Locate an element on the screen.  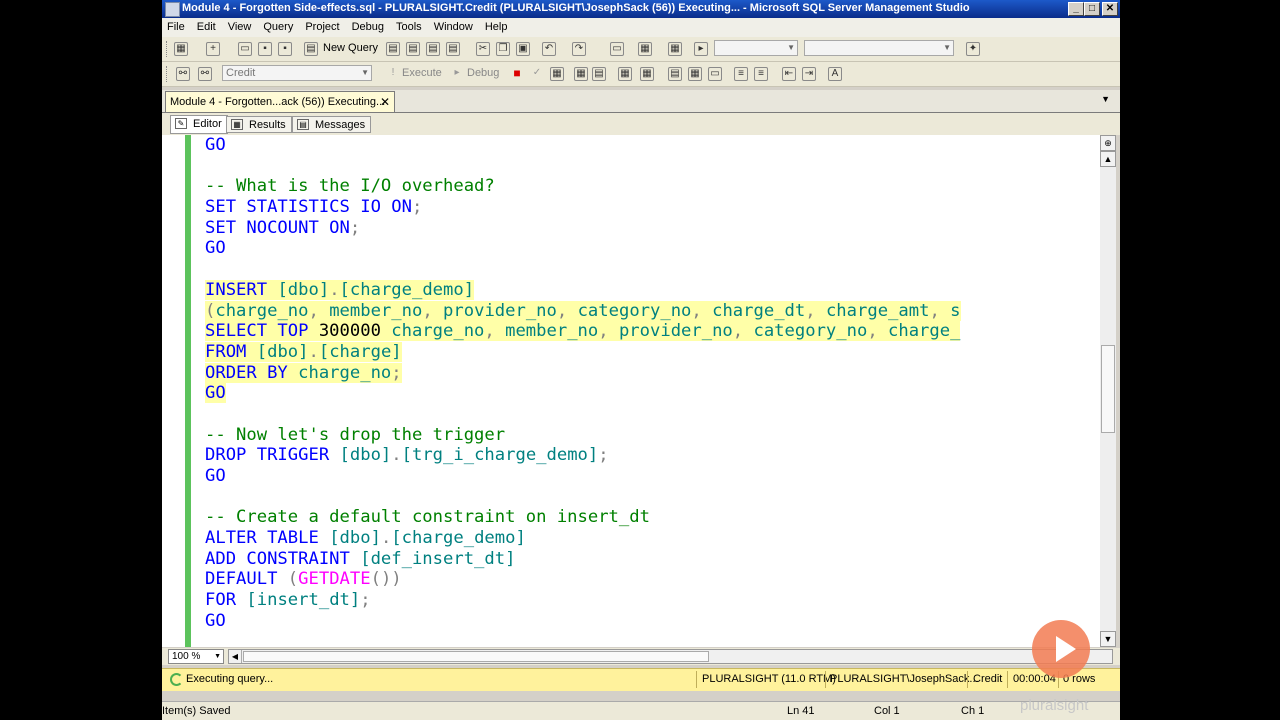
solution-config-combo: ▼ is located at coordinates (756, 48).